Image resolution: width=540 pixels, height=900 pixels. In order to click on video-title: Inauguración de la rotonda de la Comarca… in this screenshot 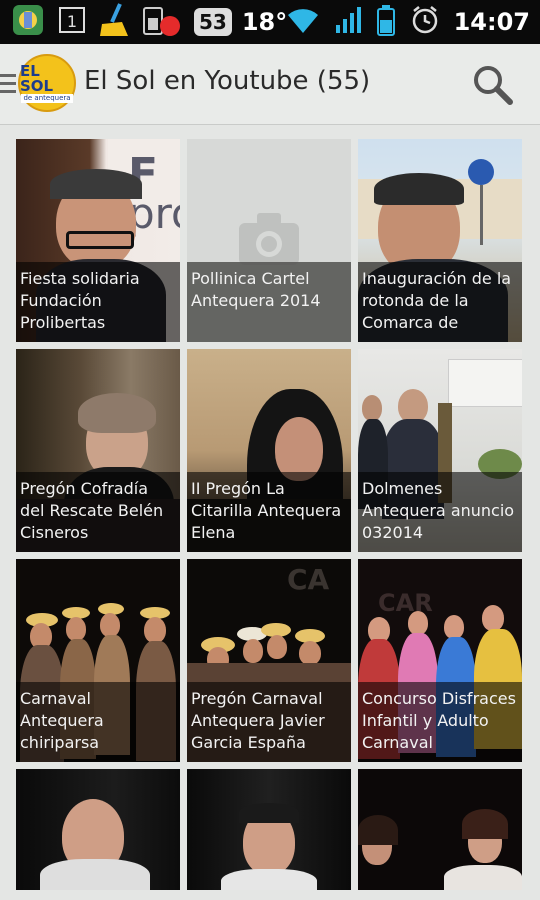, I will do `click(440, 302)`.